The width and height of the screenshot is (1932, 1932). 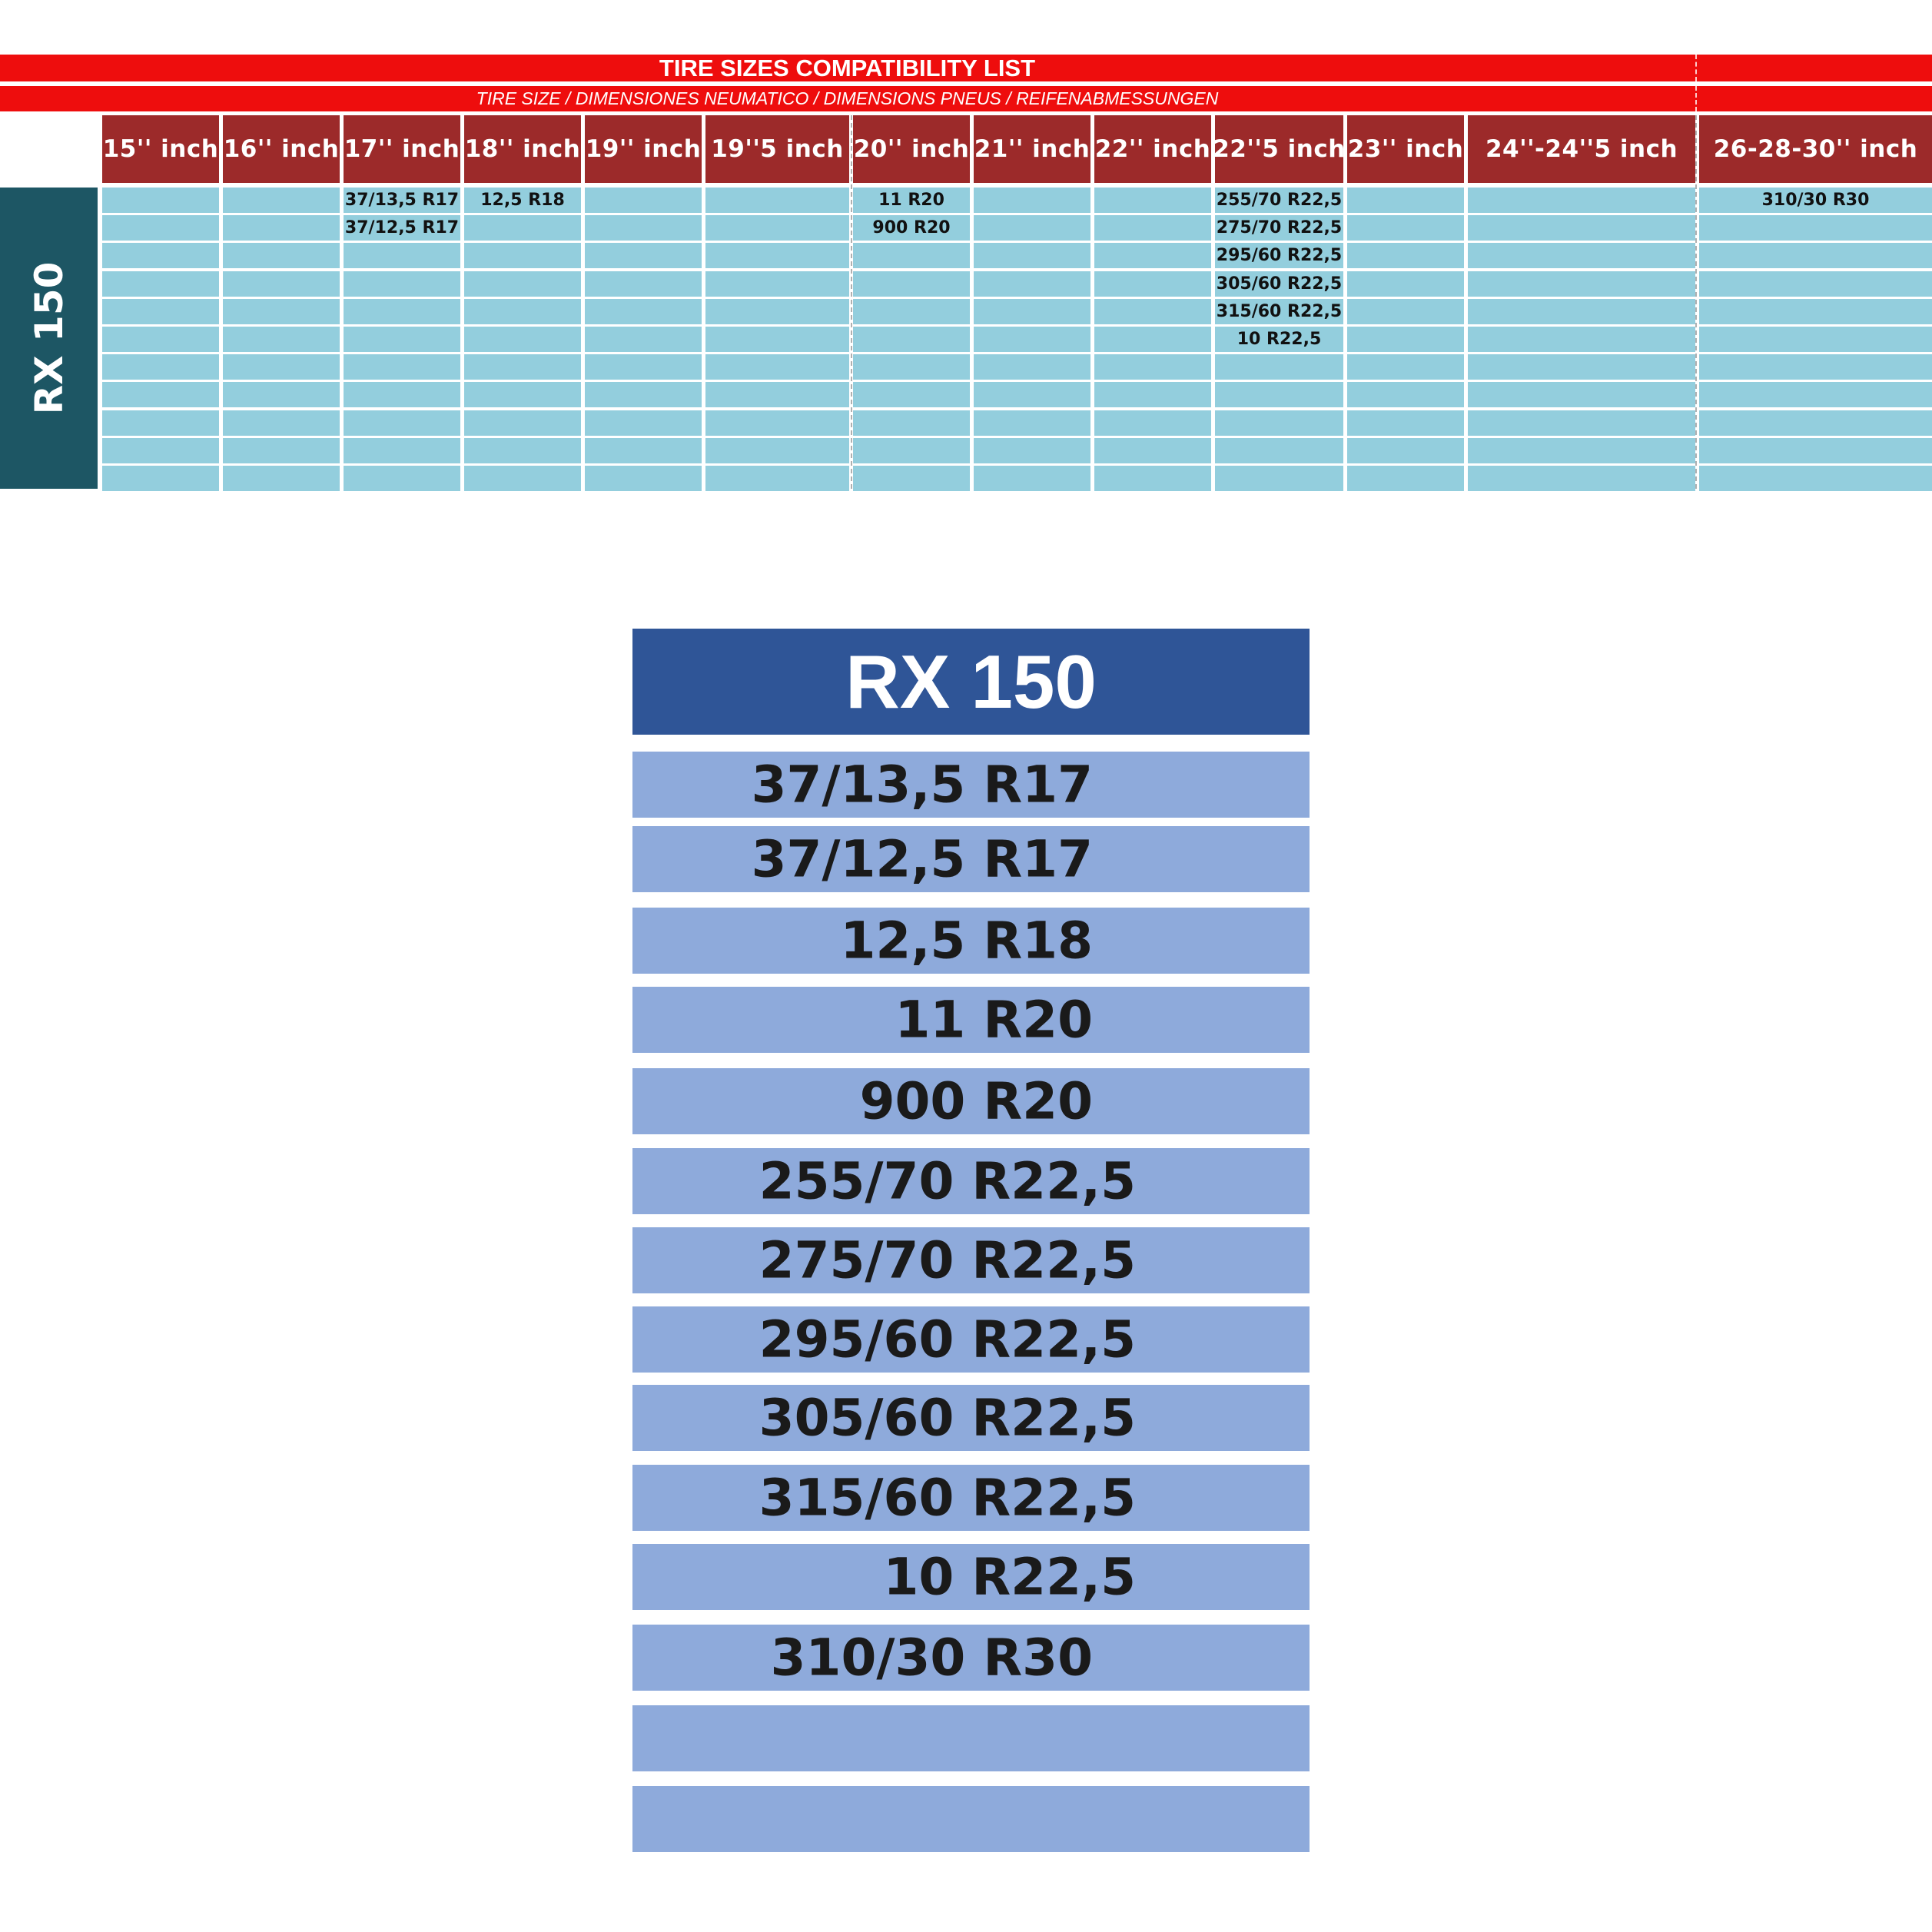 I want to click on model-side-label: RX 150, so click(x=49, y=338).